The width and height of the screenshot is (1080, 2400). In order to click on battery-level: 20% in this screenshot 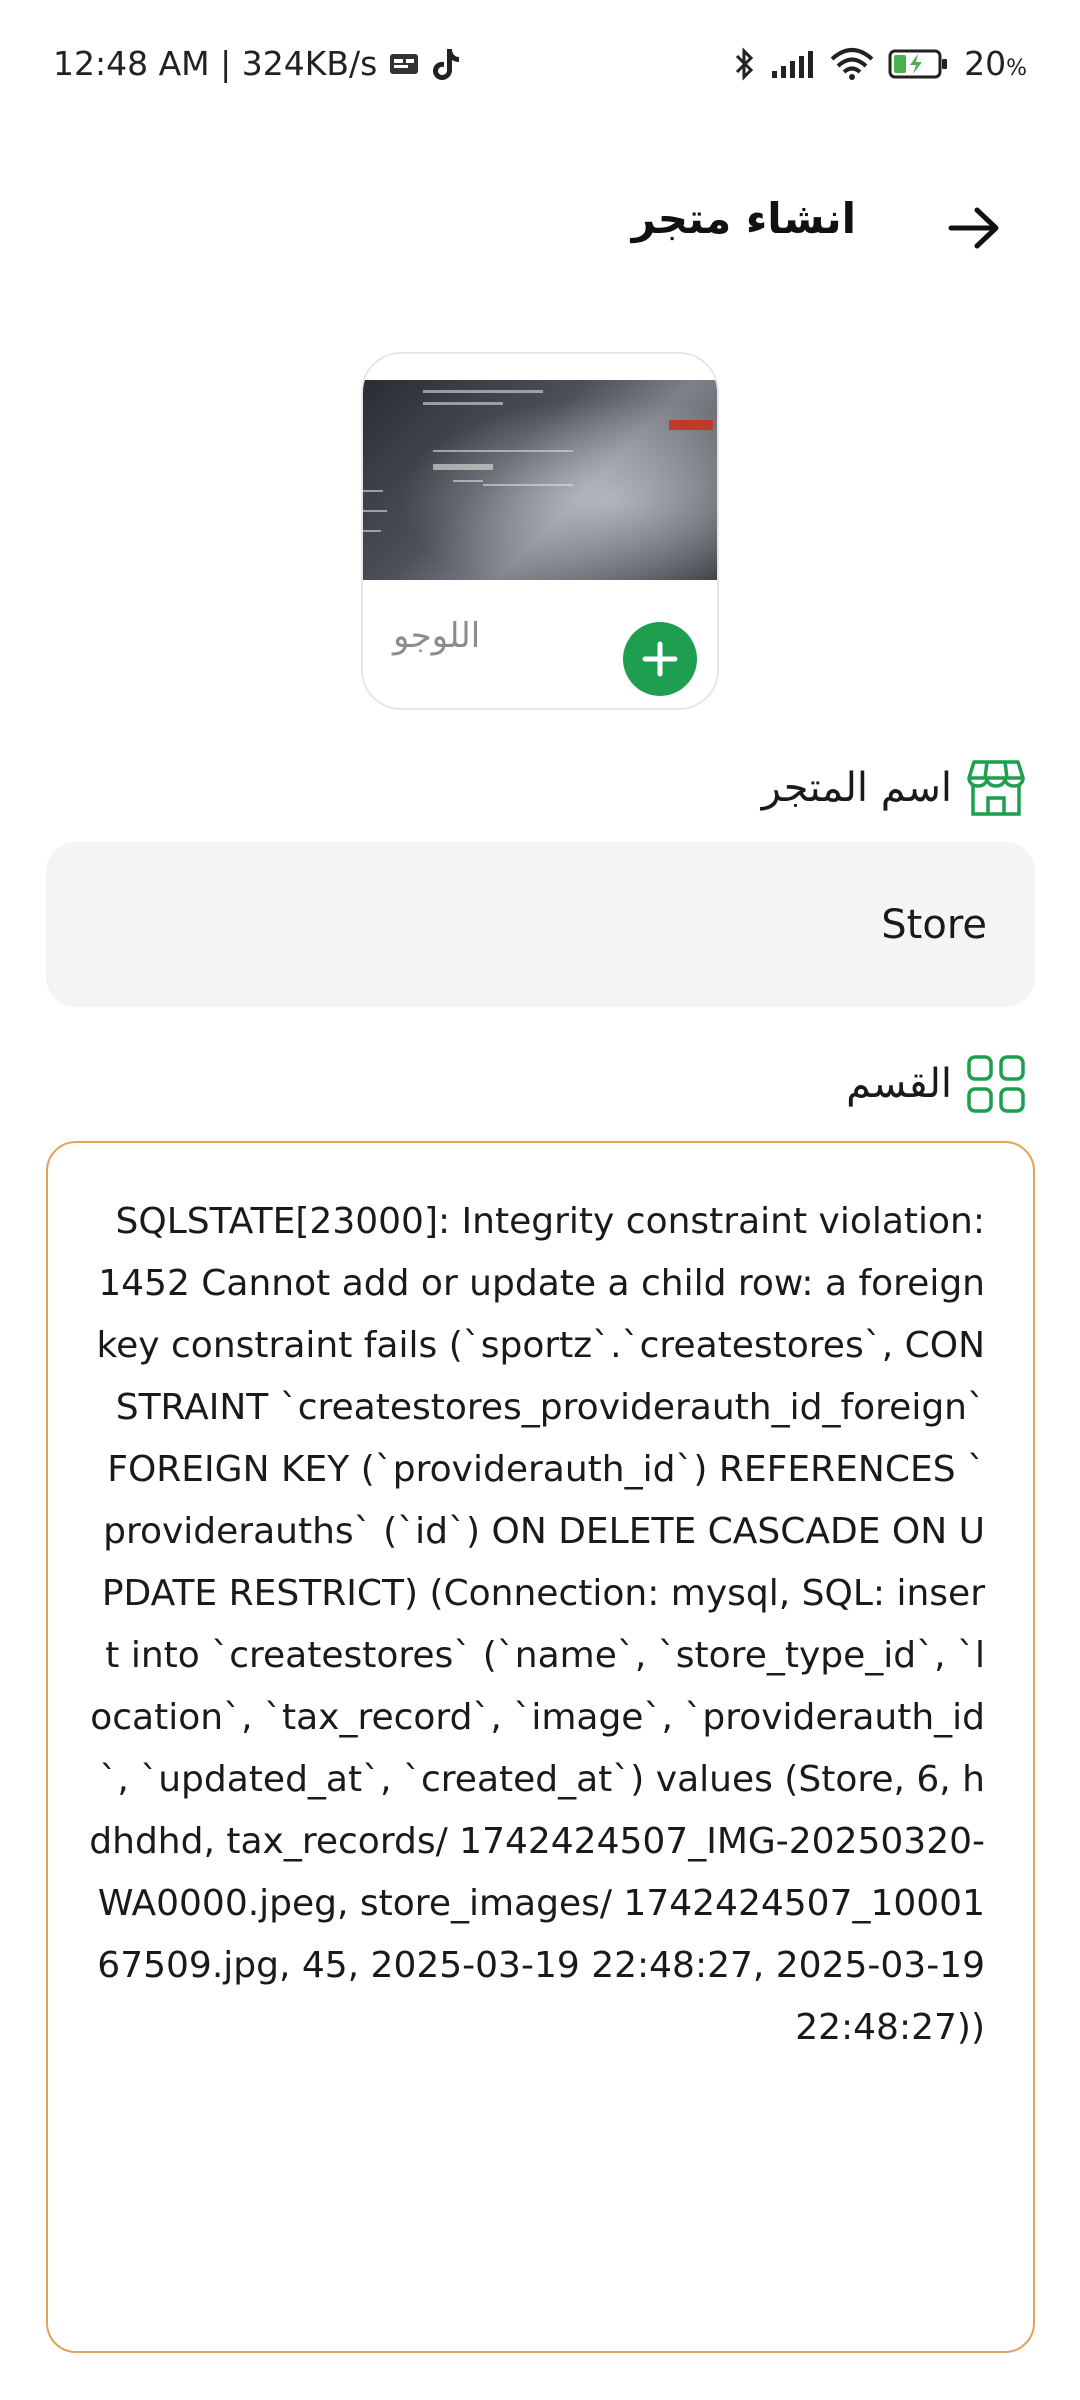, I will do `click(995, 63)`.